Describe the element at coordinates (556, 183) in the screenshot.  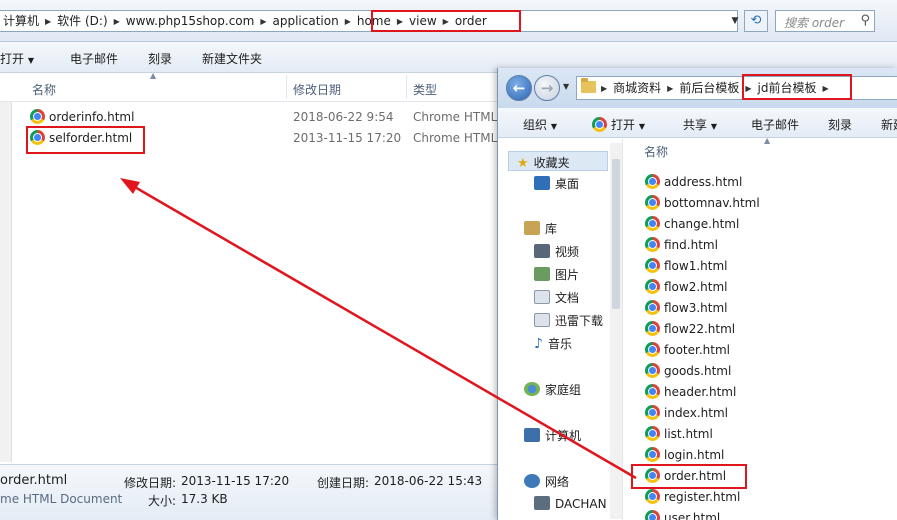
I see `nav-item-desktop: 桌面` at that location.